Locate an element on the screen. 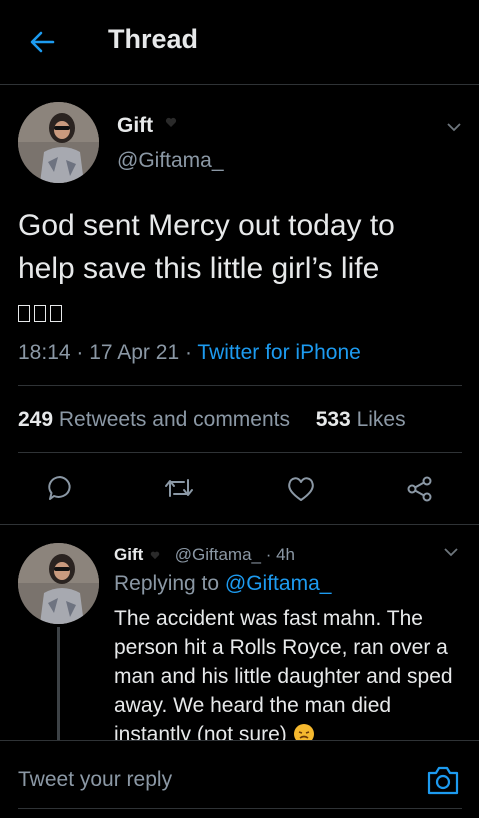  retweets-count: 249 is located at coordinates (35, 419).